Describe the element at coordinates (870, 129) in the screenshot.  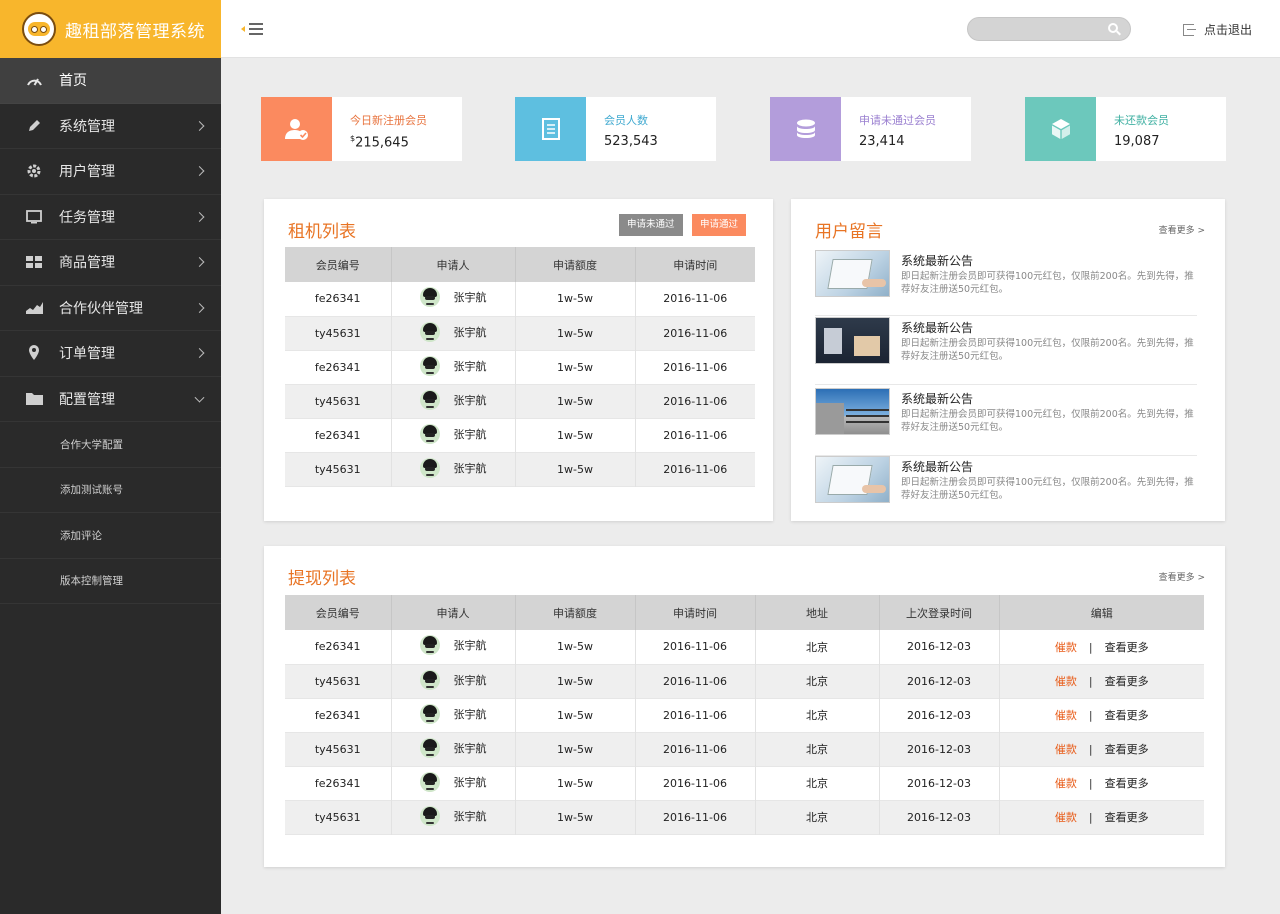
I see `stat-card-rejected-members: 申请未通过会员 23,414` at that location.